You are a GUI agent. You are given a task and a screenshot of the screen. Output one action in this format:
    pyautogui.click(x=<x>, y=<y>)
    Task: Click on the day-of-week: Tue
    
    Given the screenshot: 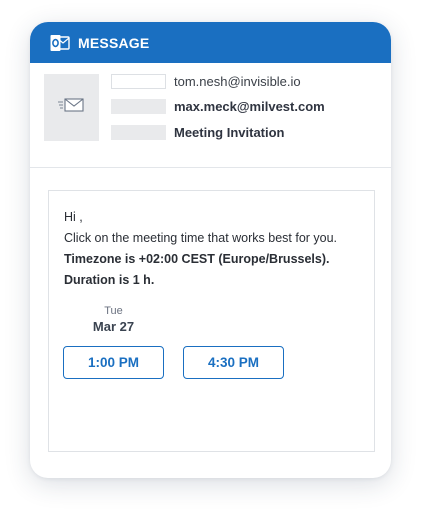 What is the action you would take?
    pyautogui.click(x=113, y=311)
    